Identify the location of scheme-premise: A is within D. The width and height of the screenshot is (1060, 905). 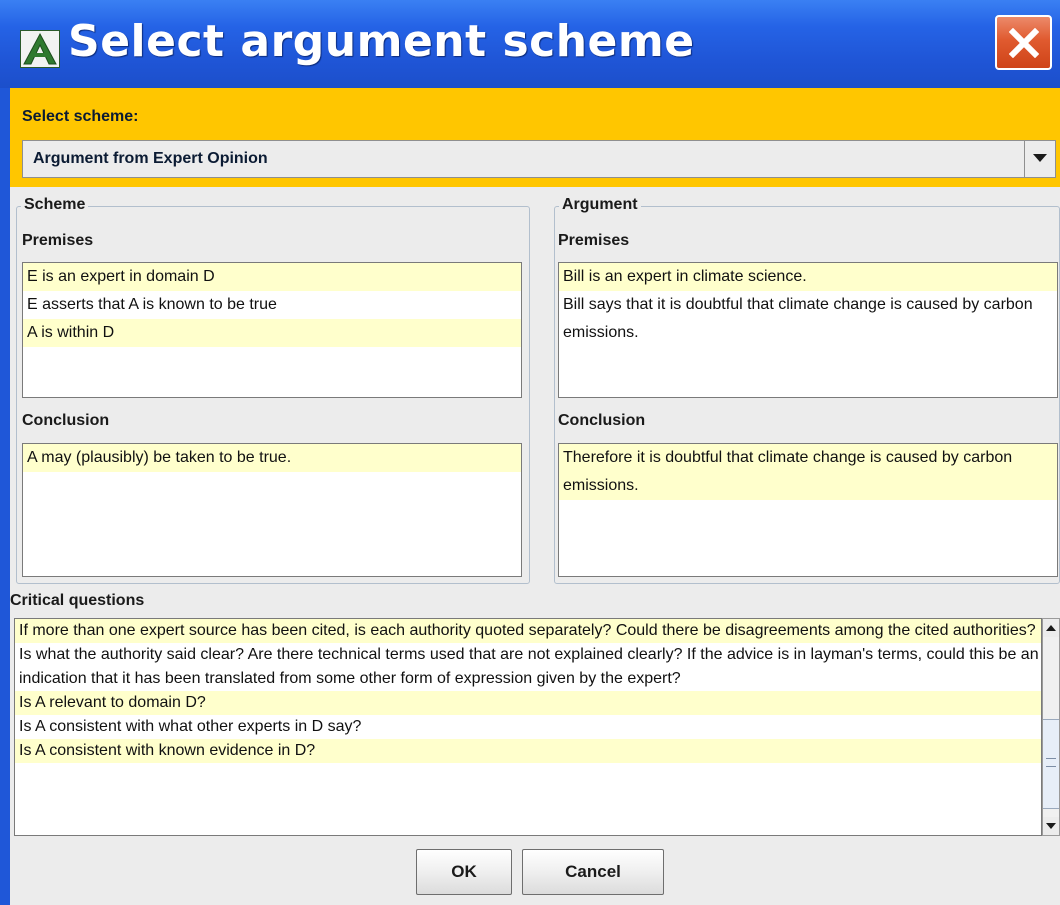
(272, 333).